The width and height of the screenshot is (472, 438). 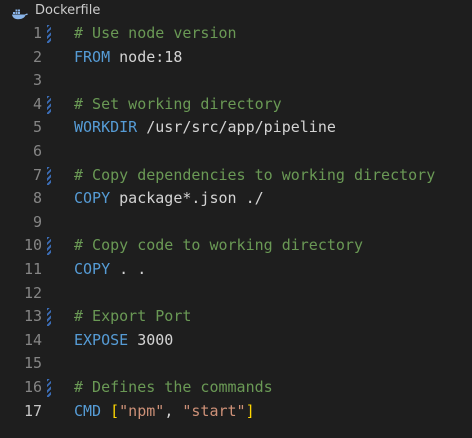 I want to click on tab-title: Dockerfile, so click(x=68, y=10).